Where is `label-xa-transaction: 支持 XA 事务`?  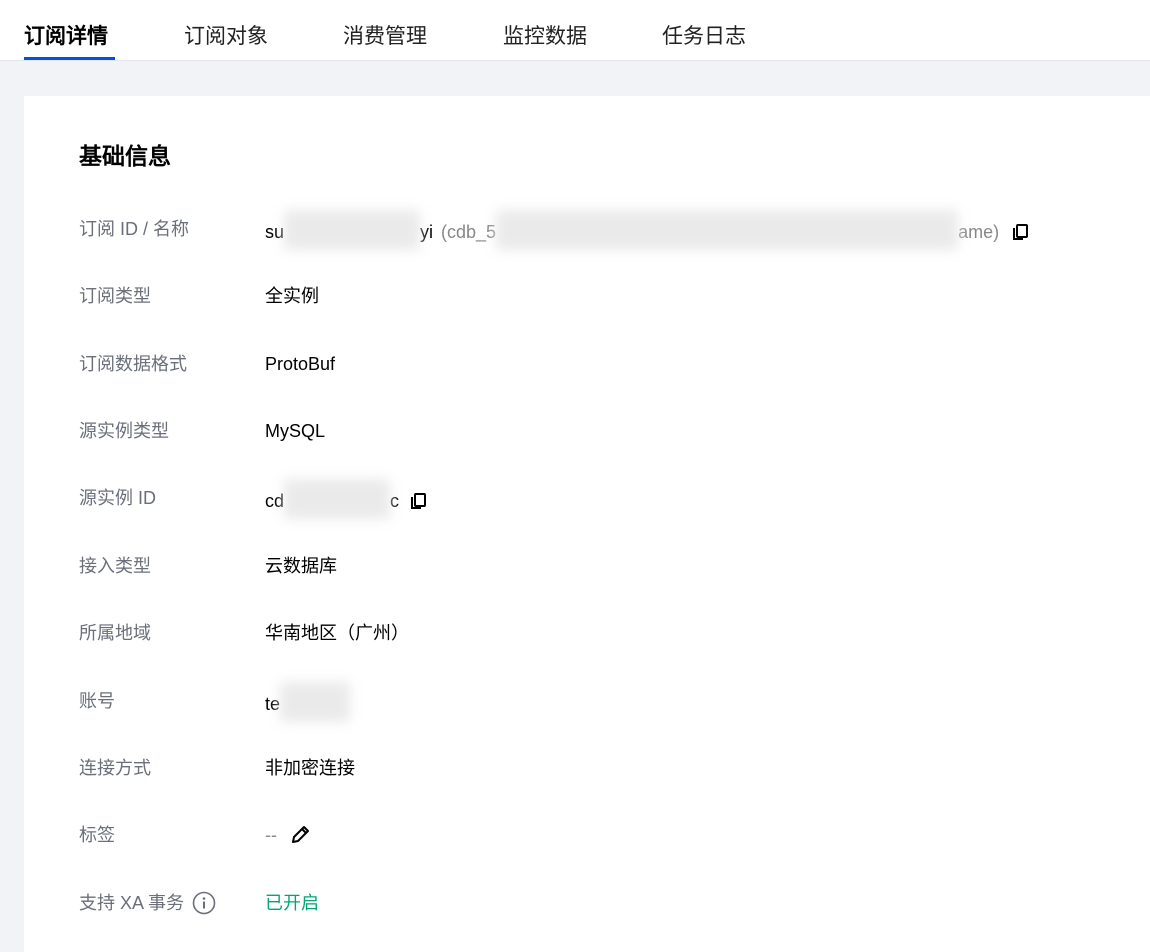
label-xa-transaction: 支持 XA 事务 is located at coordinates (132, 903).